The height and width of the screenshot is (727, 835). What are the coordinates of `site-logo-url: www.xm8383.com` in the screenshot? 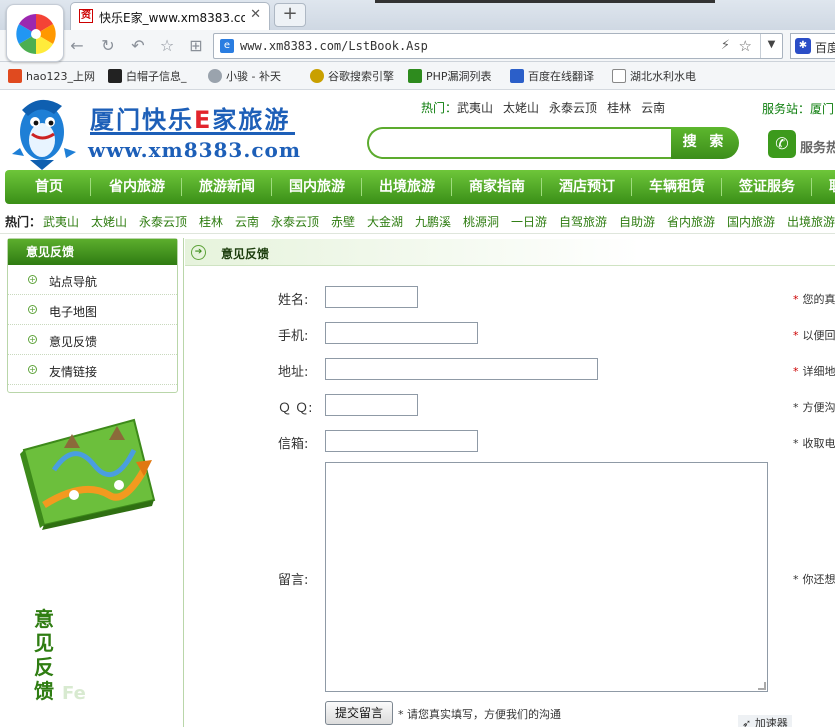 It's located at (194, 150).